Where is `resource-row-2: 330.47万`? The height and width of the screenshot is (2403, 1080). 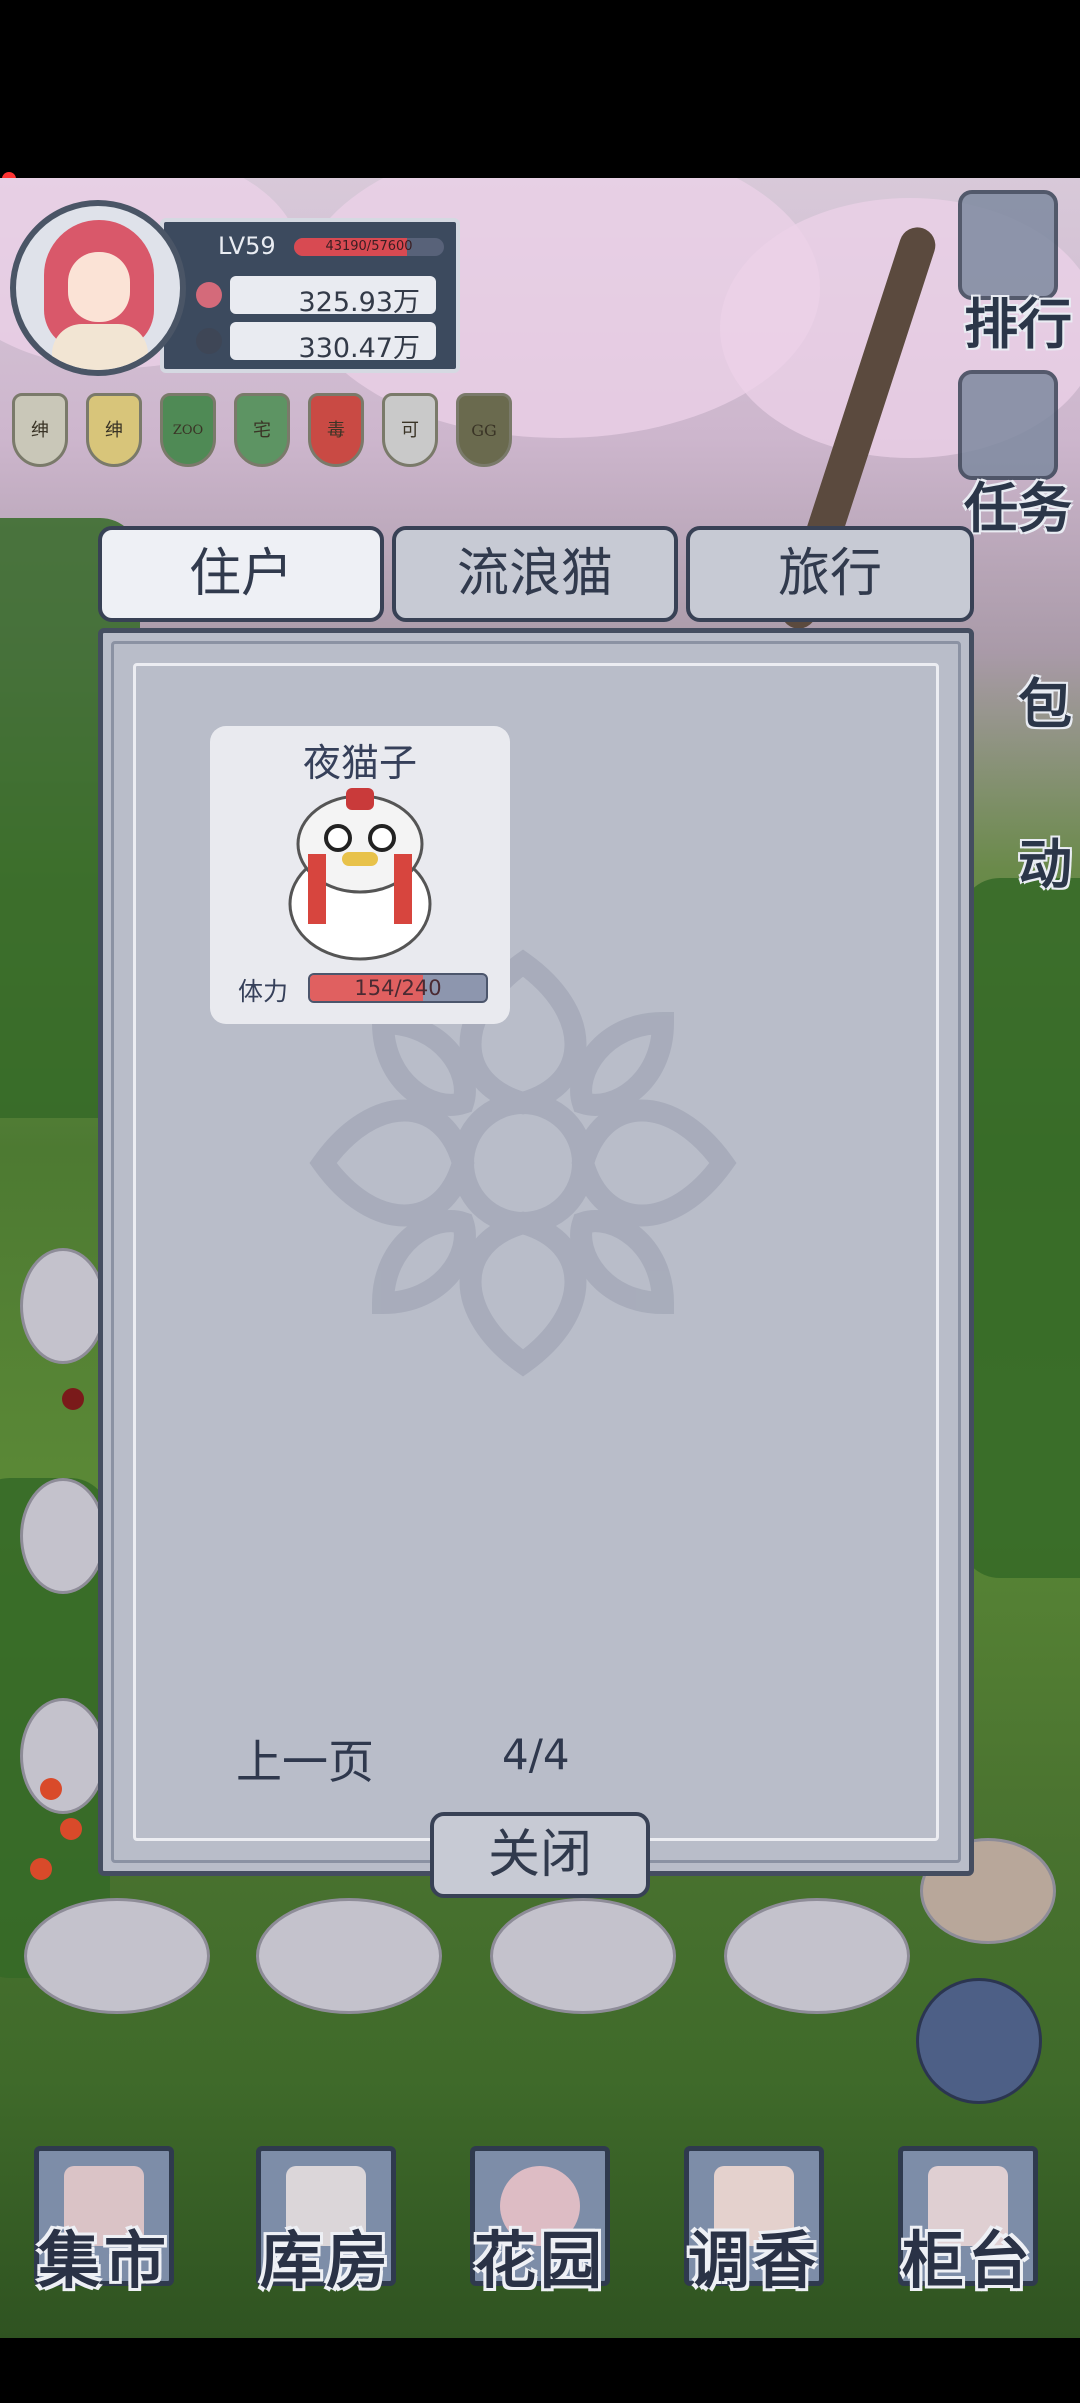 resource-row-2: 330.47万 is located at coordinates (316, 343).